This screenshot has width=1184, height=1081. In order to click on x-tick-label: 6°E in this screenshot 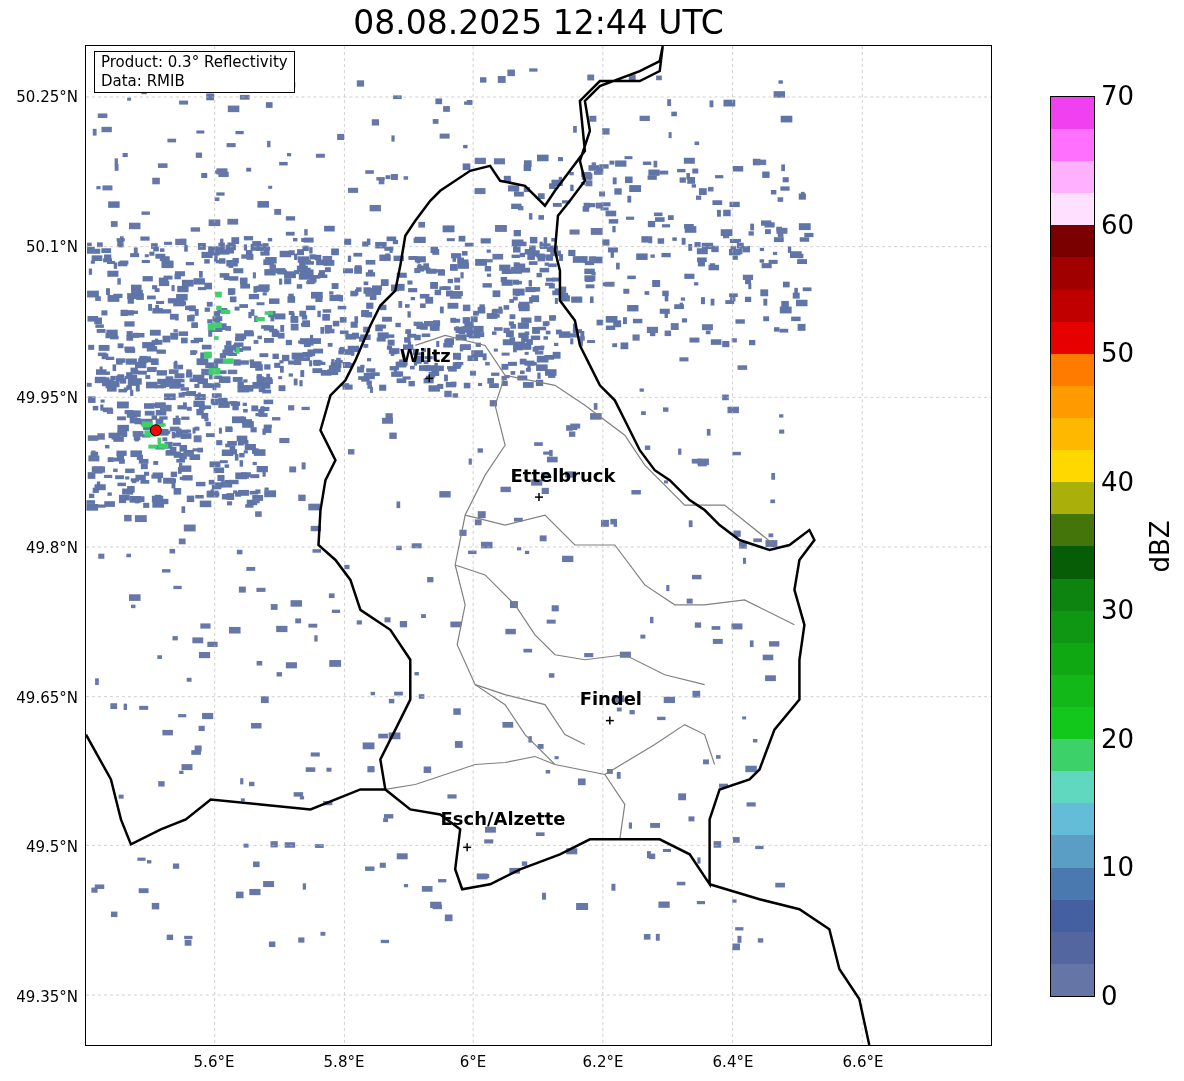, I will do `click(473, 1062)`.